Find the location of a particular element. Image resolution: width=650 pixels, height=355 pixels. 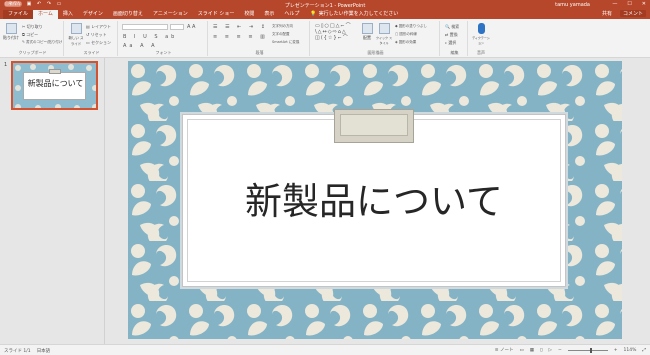

font-name-input is located at coordinates (145, 27).